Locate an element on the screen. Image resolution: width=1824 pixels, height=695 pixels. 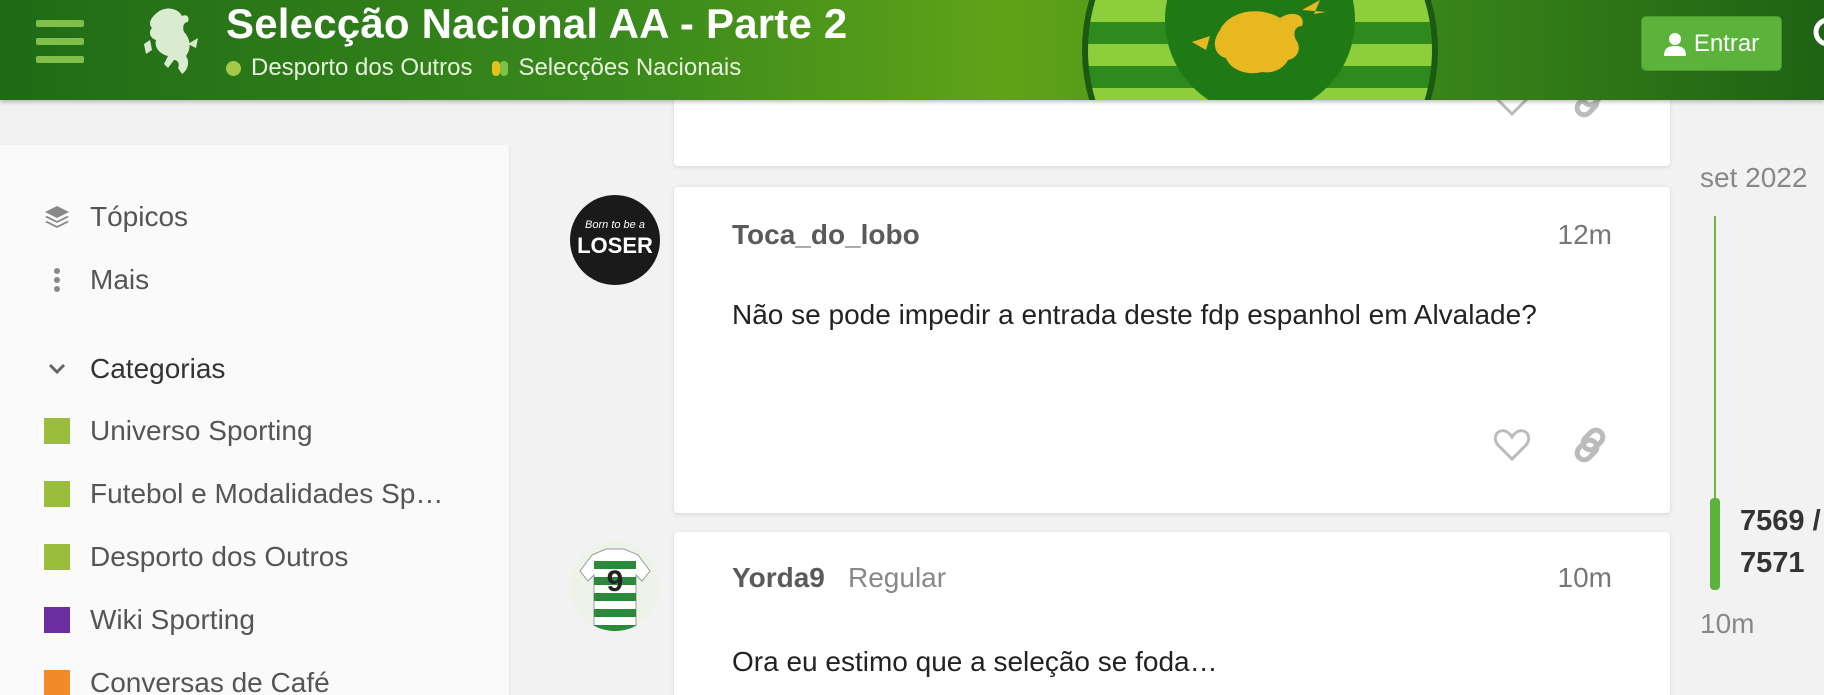
sidebar-category-wiki-sporting: Wiki Sporting is located at coordinates (149, 620).